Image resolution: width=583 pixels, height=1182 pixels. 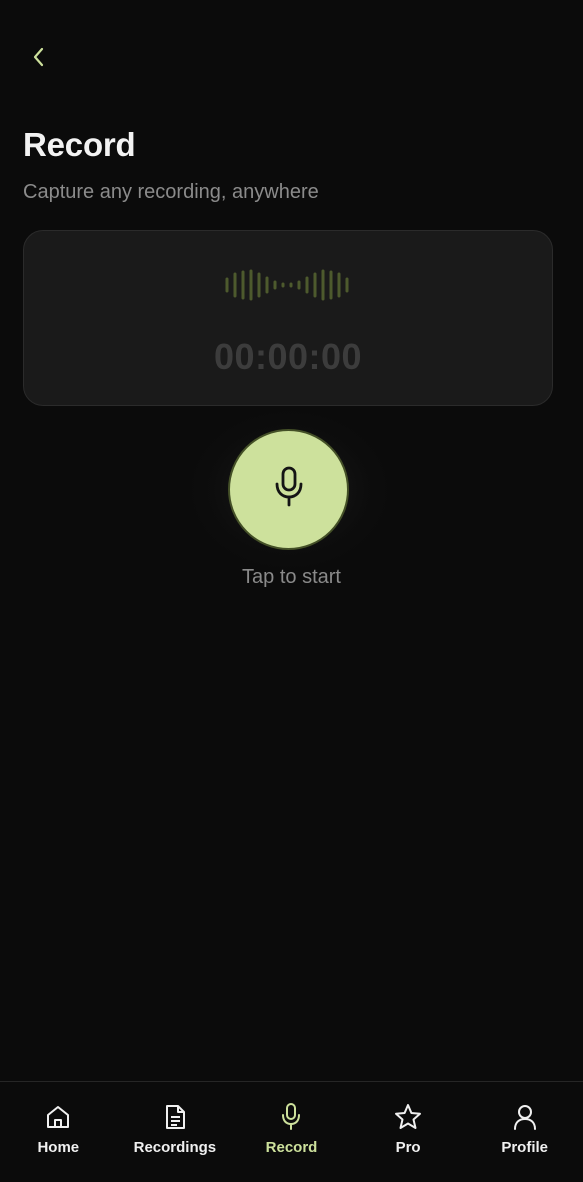 What do you see at coordinates (408, 1117) in the screenshot?
I see `star-icon` at bounding box center [408, 1117].